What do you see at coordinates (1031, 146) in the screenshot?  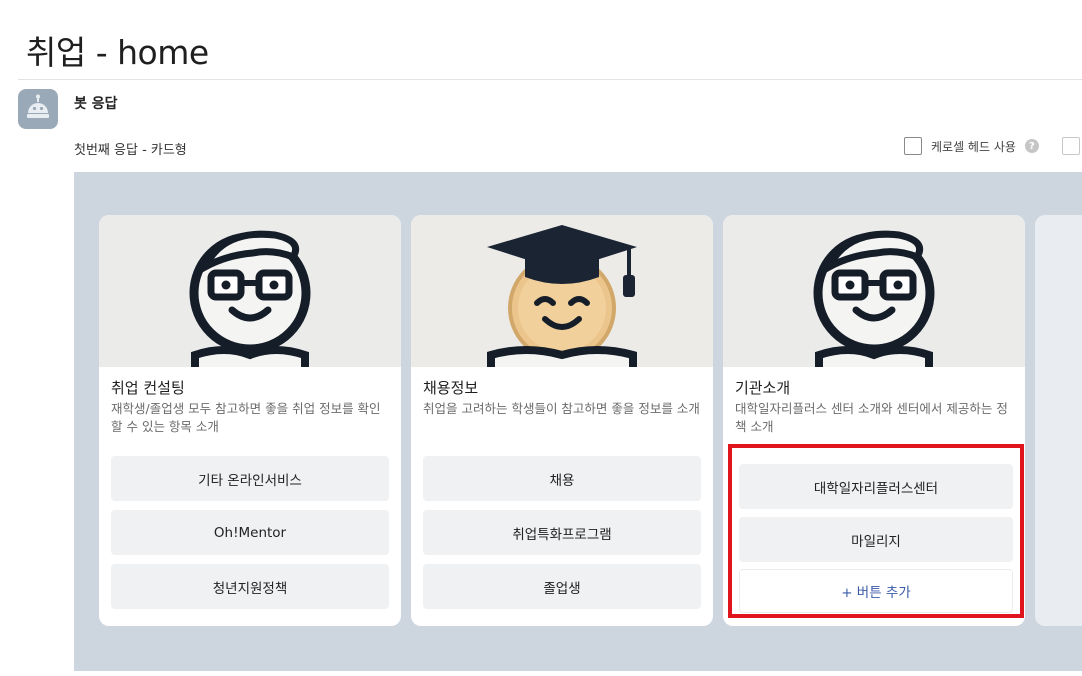 I see `question-circle-icon: ?` at bounding box center [1031, 146].